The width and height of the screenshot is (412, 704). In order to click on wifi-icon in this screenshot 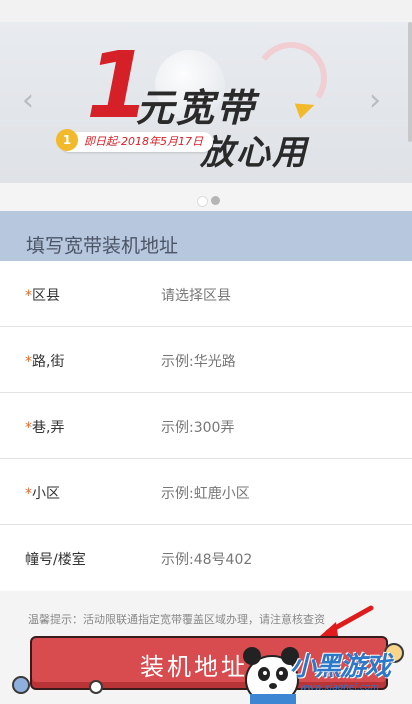, I will do `click(291, 78)`.